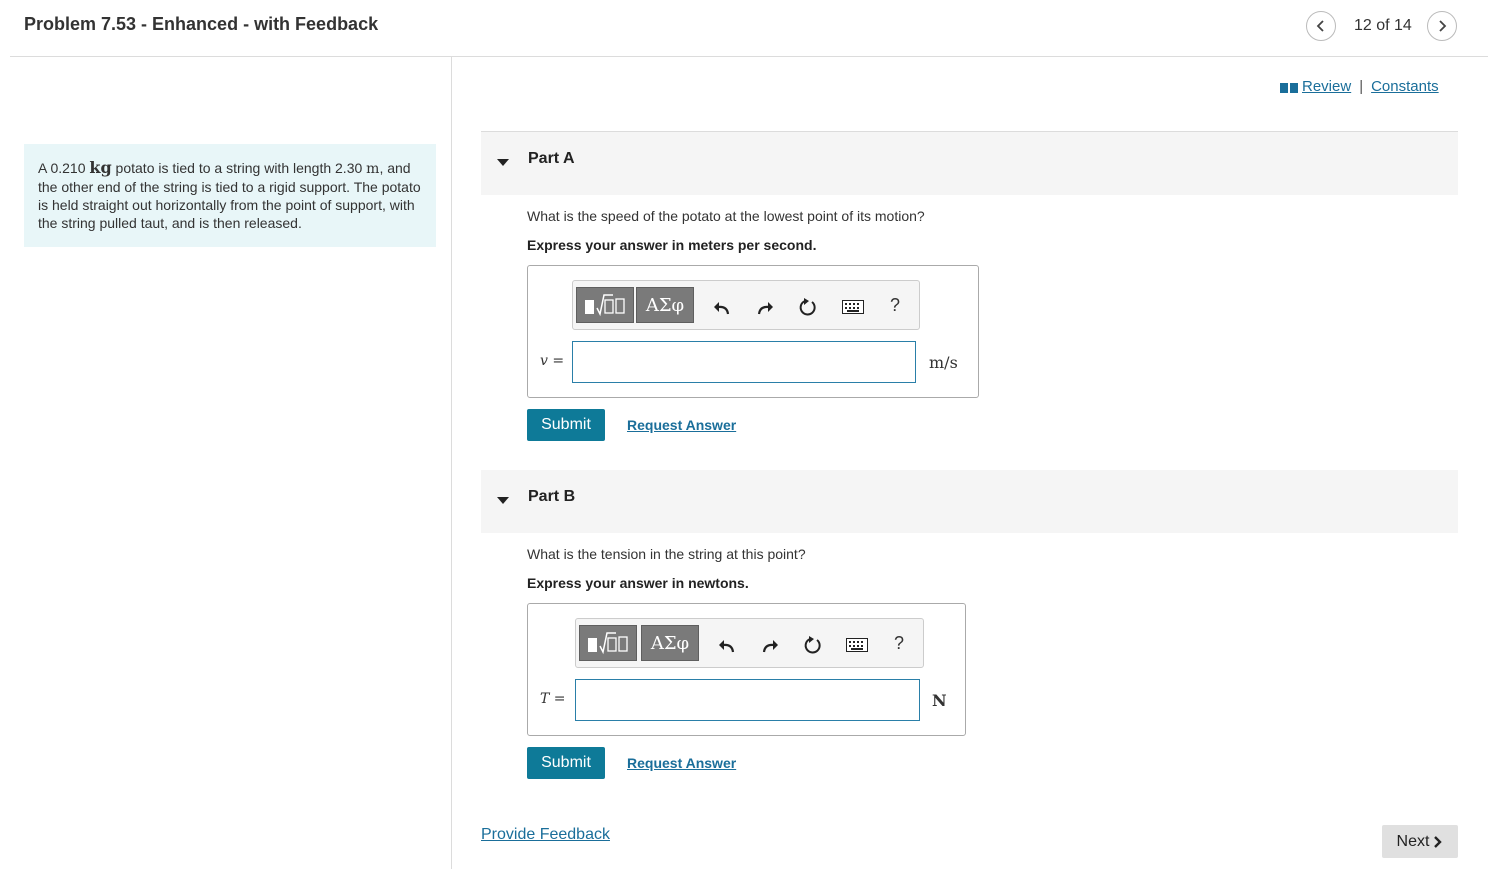  Describe the element at coordinates (1413, 841) in the screenshot. I see `next-label: Next` at that location.